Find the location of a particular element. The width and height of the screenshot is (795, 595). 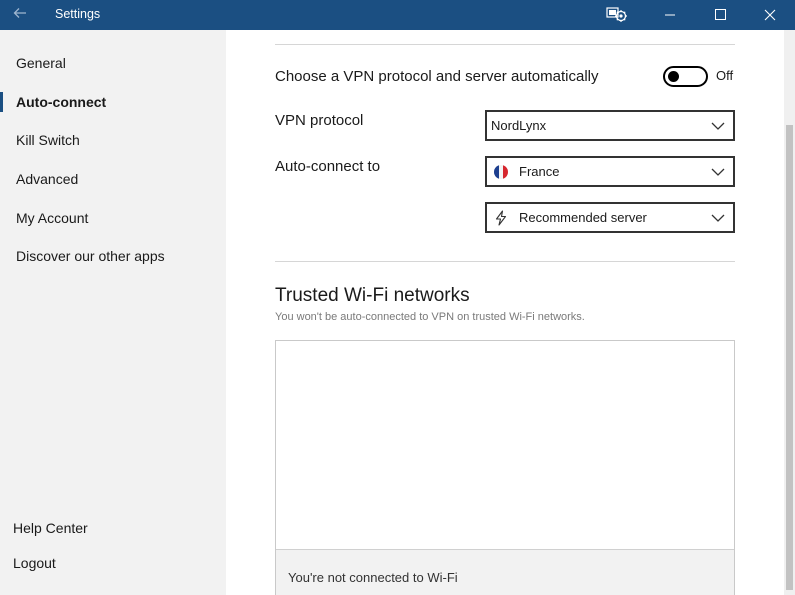

france-flag-icon is located at coordinates (501, 172).